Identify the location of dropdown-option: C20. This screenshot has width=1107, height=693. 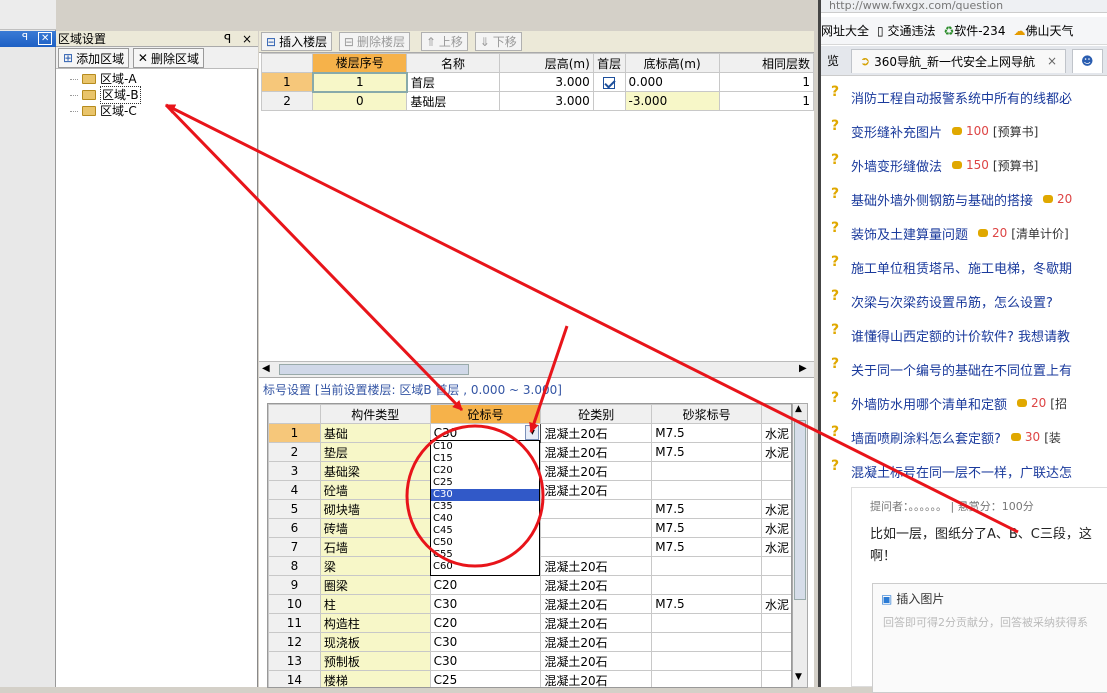
(485, 471).